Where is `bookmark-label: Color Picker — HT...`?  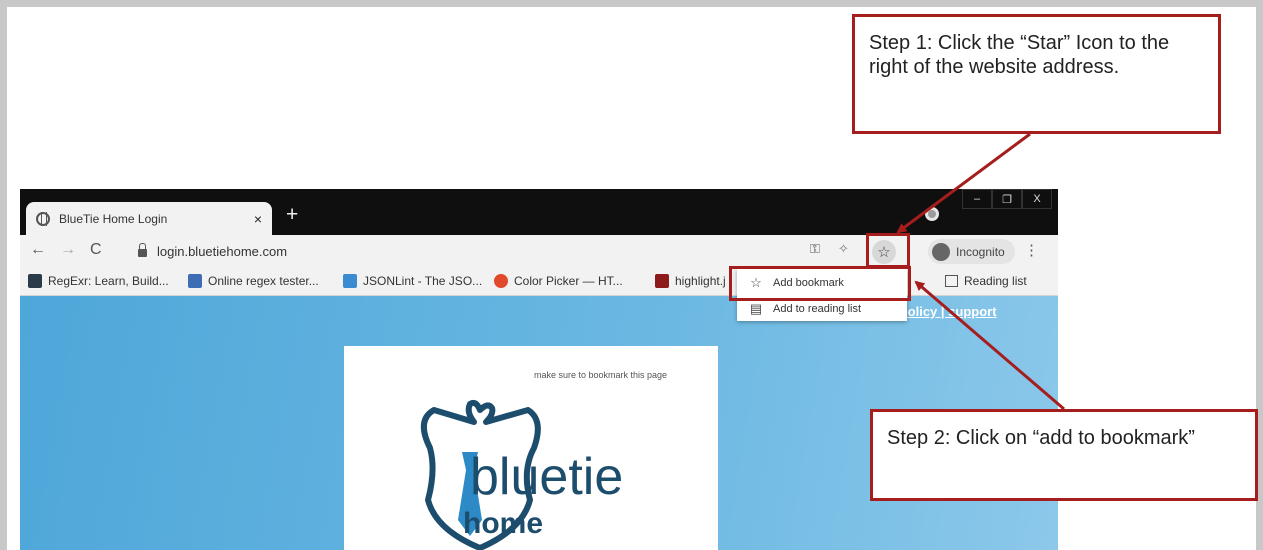 bookmark-label: Color Picker — HT... is located at coordinates (568, 281).